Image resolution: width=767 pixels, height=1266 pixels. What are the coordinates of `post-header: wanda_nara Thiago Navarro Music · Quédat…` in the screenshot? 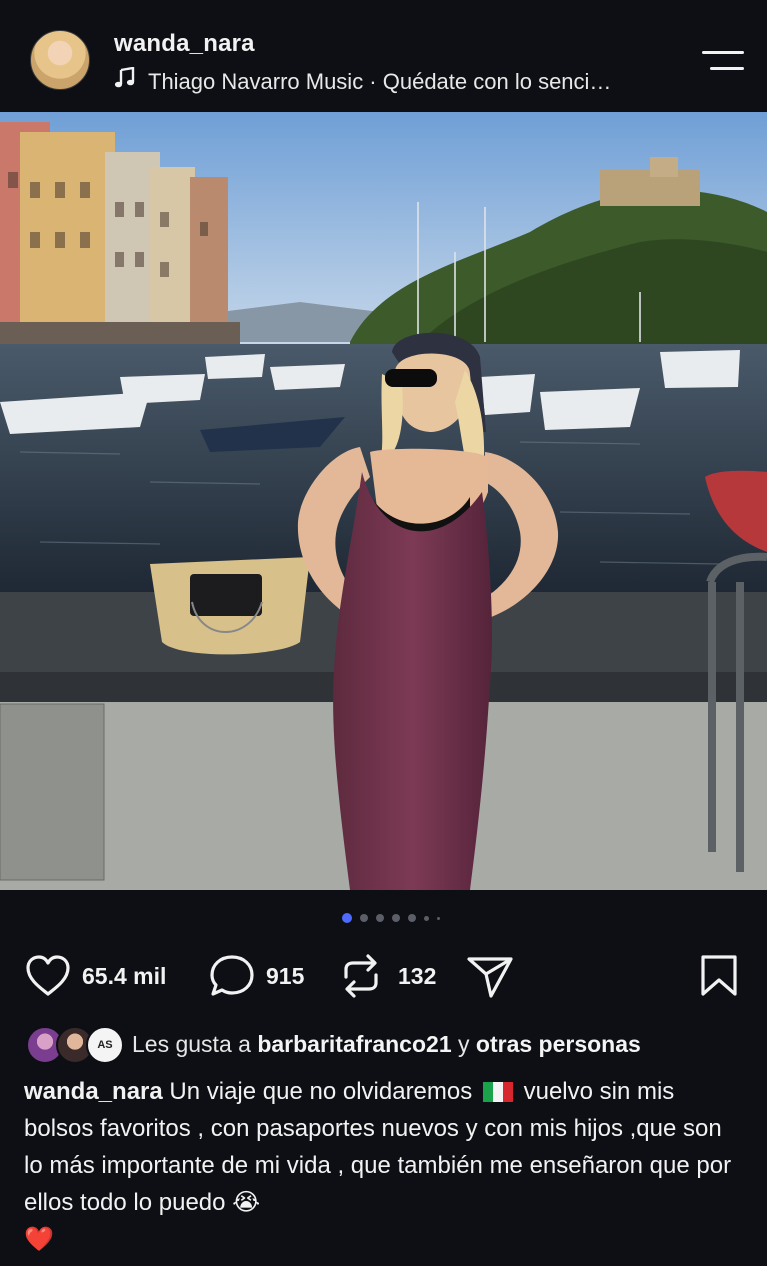 It's located at (383, 56).